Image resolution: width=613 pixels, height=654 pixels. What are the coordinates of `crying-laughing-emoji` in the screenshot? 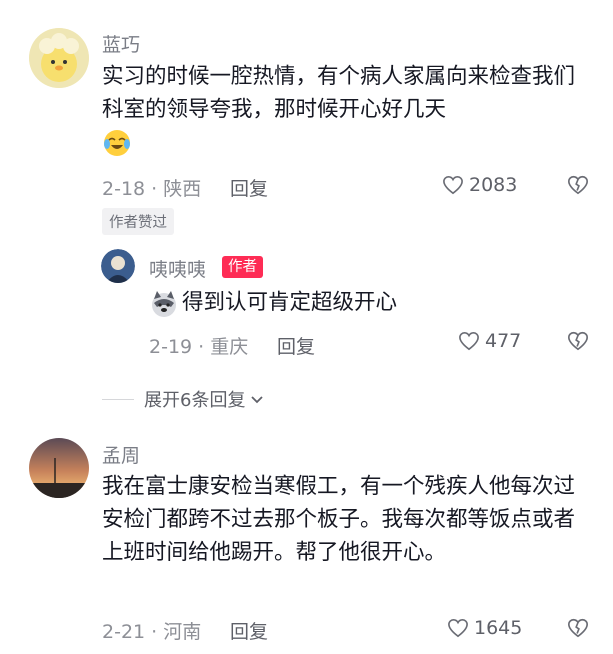 It's located at (117, 143).